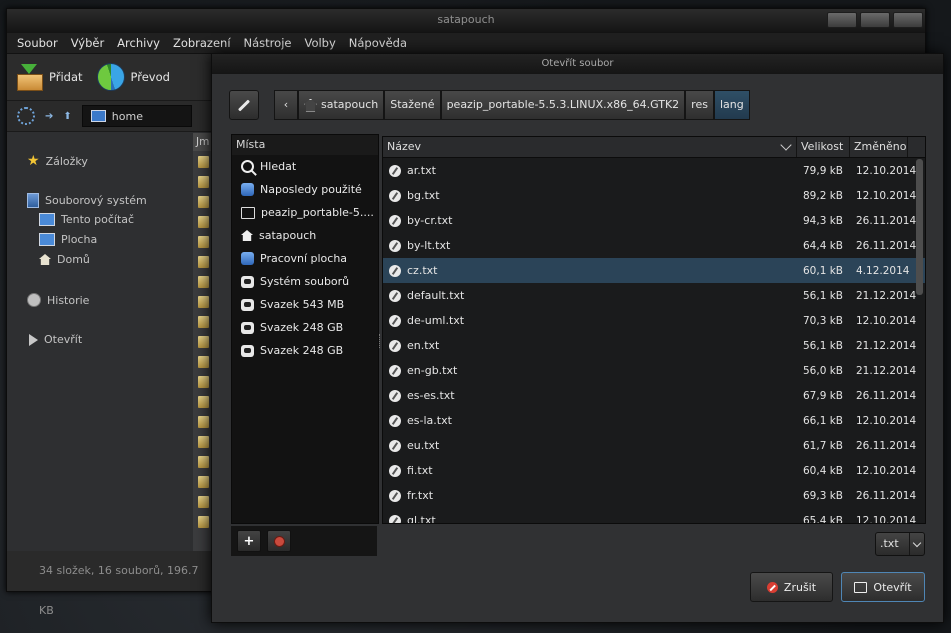 The width and height of the screenshot is (951, 633). I want to click on file-row: default.txt 56,1 kB 21.12.2014, so click(654, 295).